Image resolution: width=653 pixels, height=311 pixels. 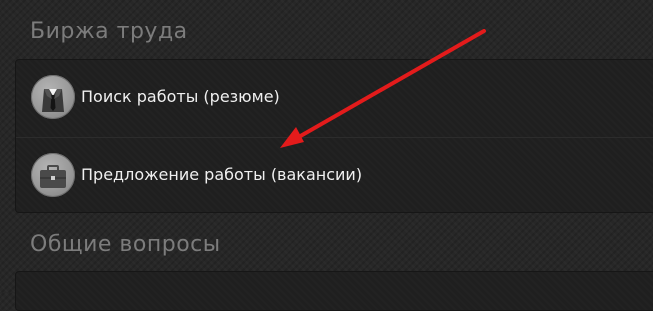 What do you see at coordinates (53, 97) in the screenshot?
I see `suit-tie-icon` at bounding box center [53, 97].